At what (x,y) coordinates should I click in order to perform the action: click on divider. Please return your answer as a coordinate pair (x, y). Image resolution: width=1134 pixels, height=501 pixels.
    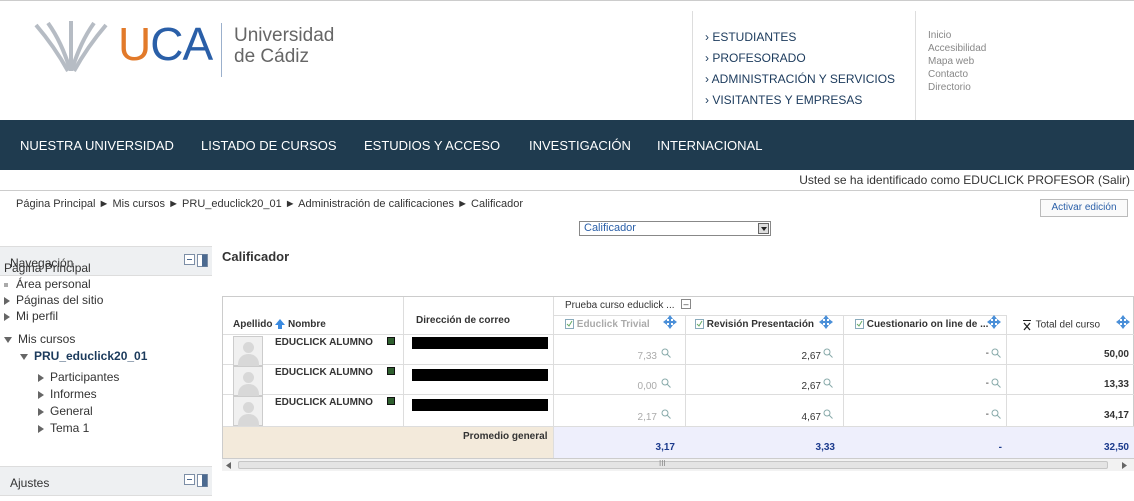
    Looking at the image, I should click on (567, 190).